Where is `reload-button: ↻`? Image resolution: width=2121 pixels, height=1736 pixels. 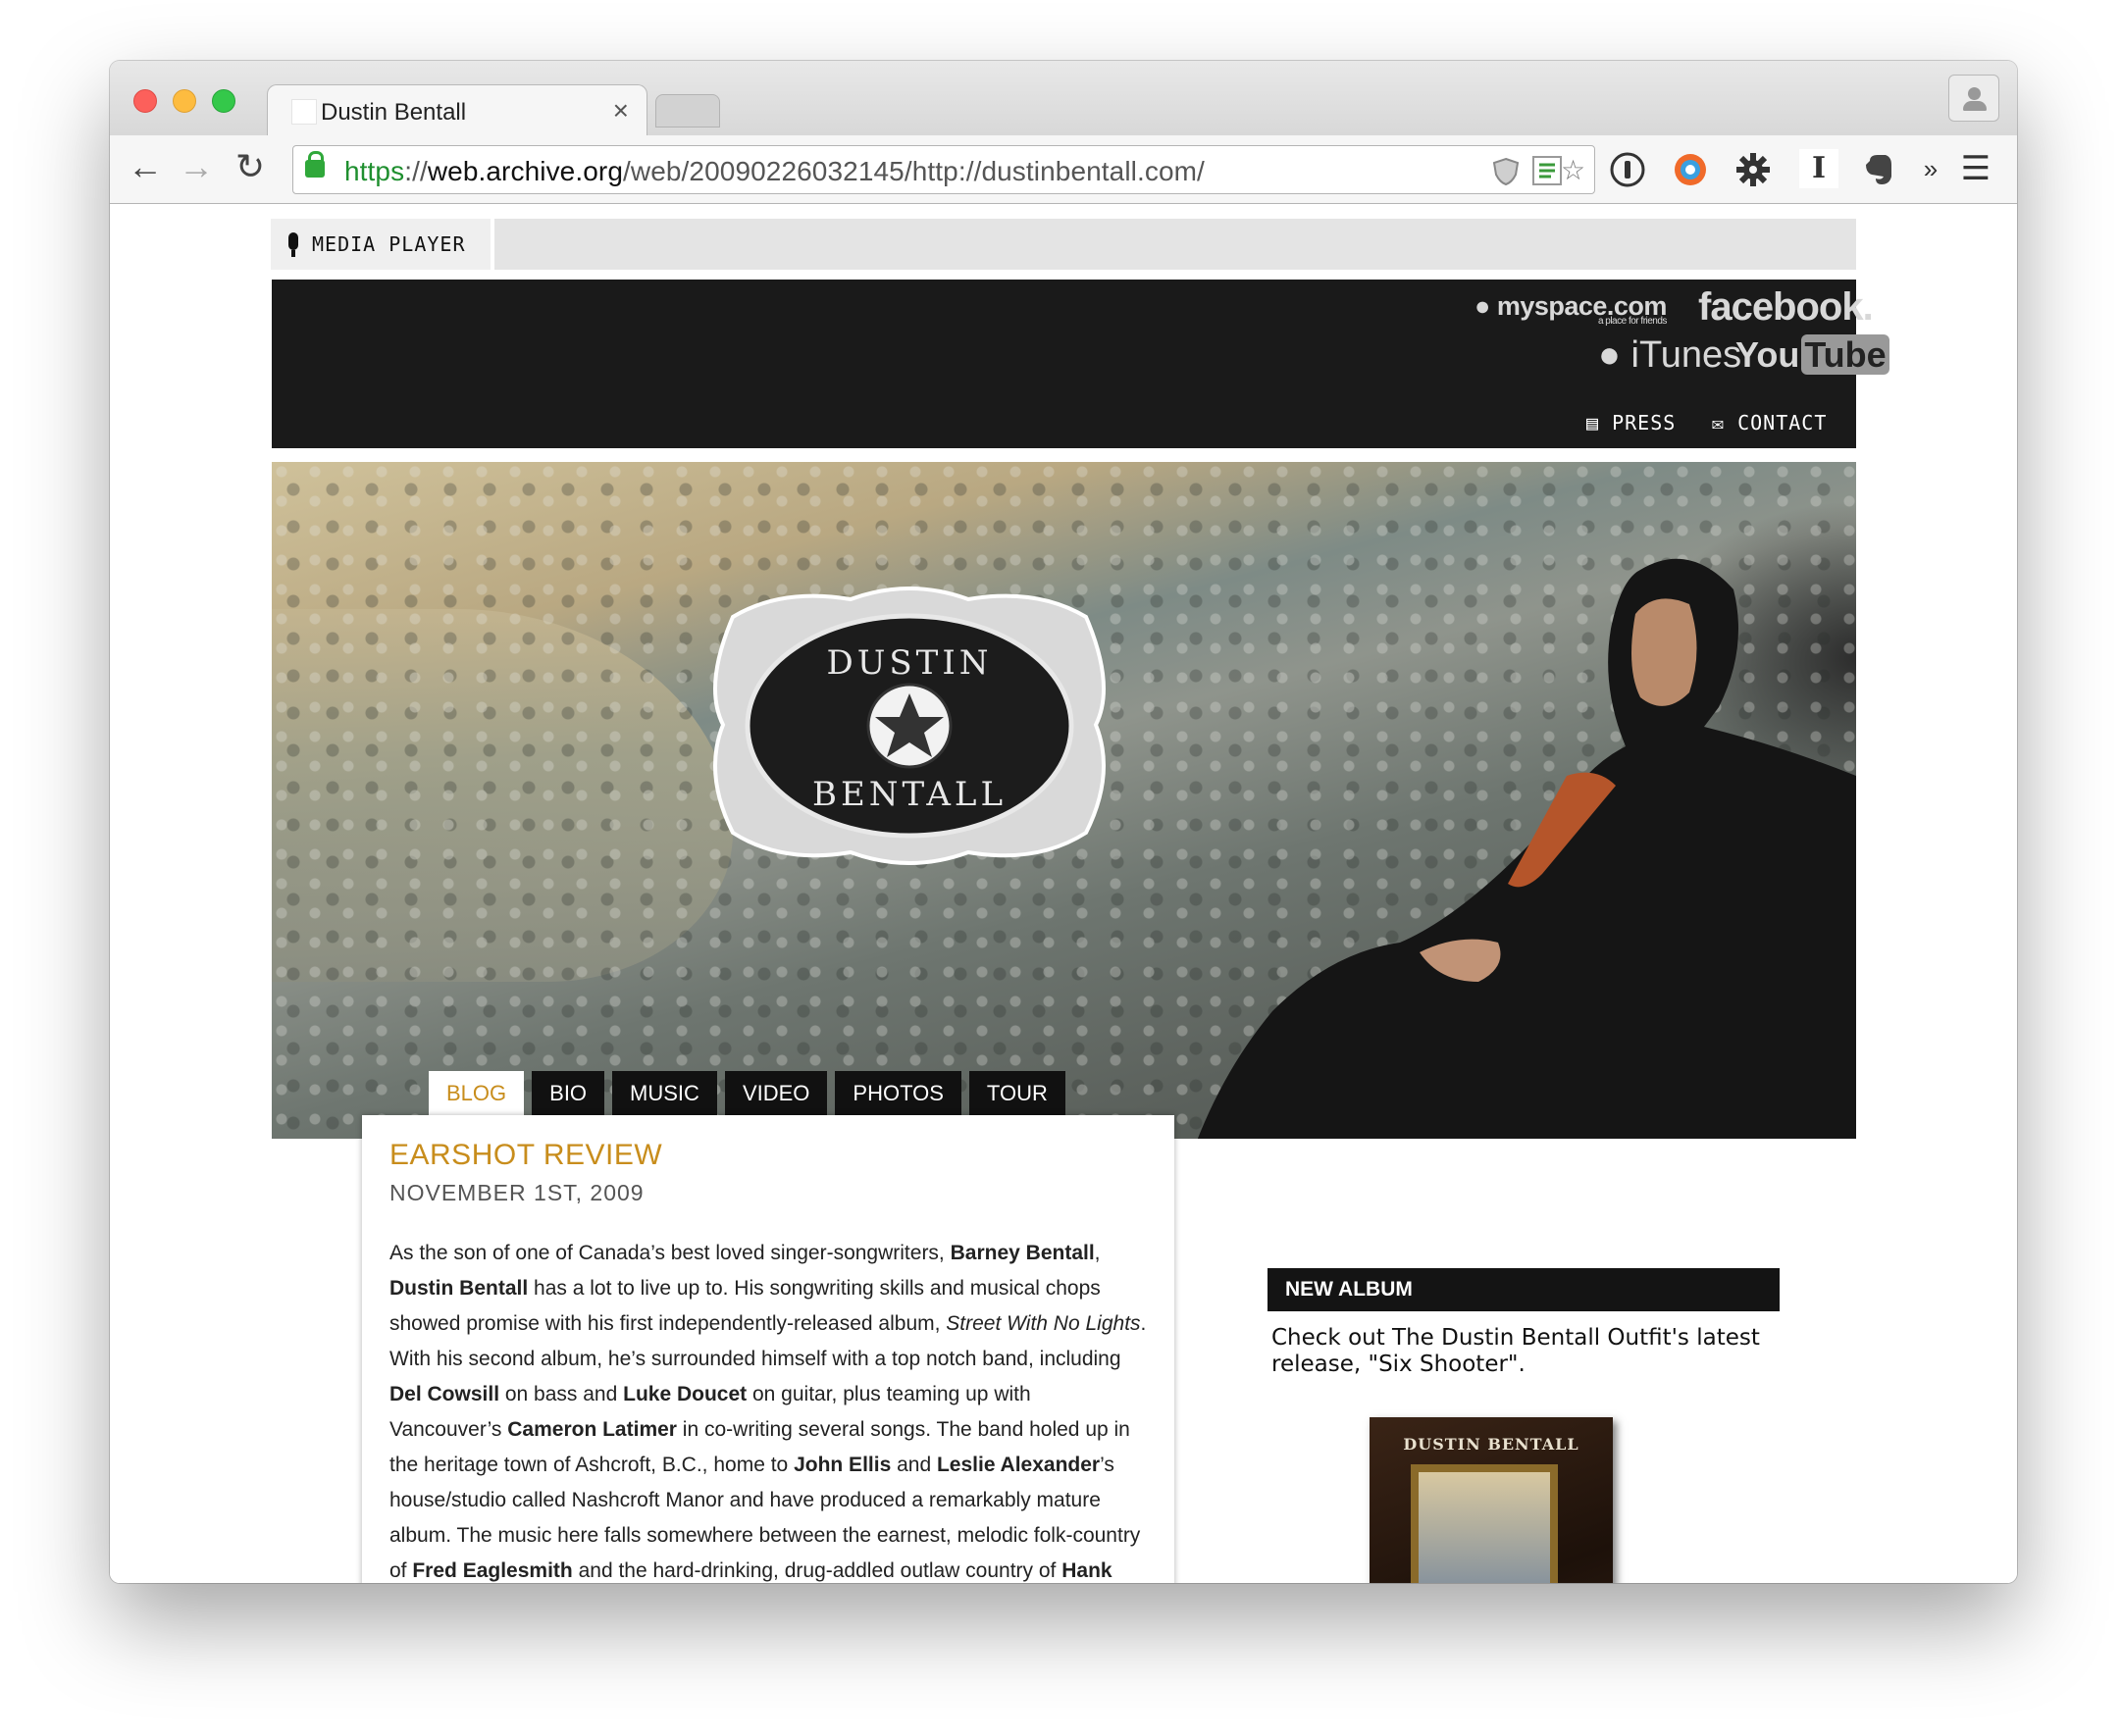 reload-button: ↻ is located at coordinates (250, 167).